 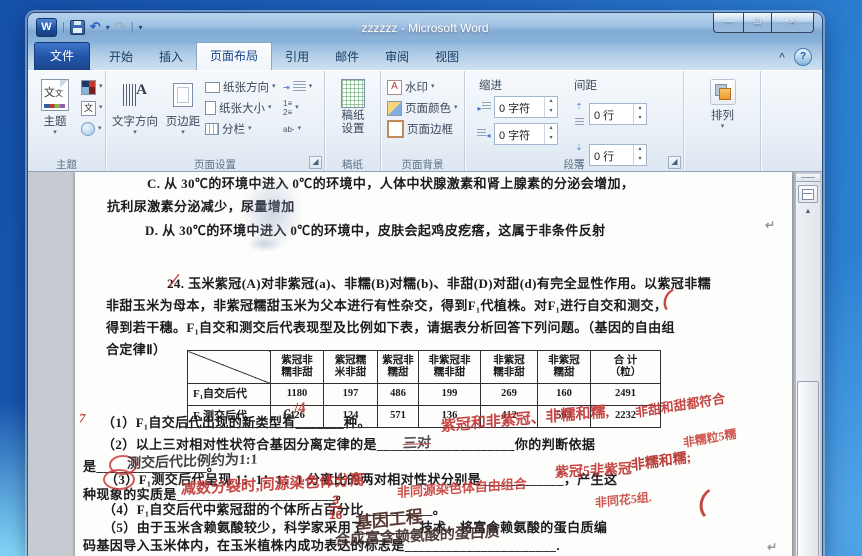 What do you see at coordinates (135, 122) in the screenshot?
I see `text-direction-label: 文字方向` at bounding box center [135, 122].